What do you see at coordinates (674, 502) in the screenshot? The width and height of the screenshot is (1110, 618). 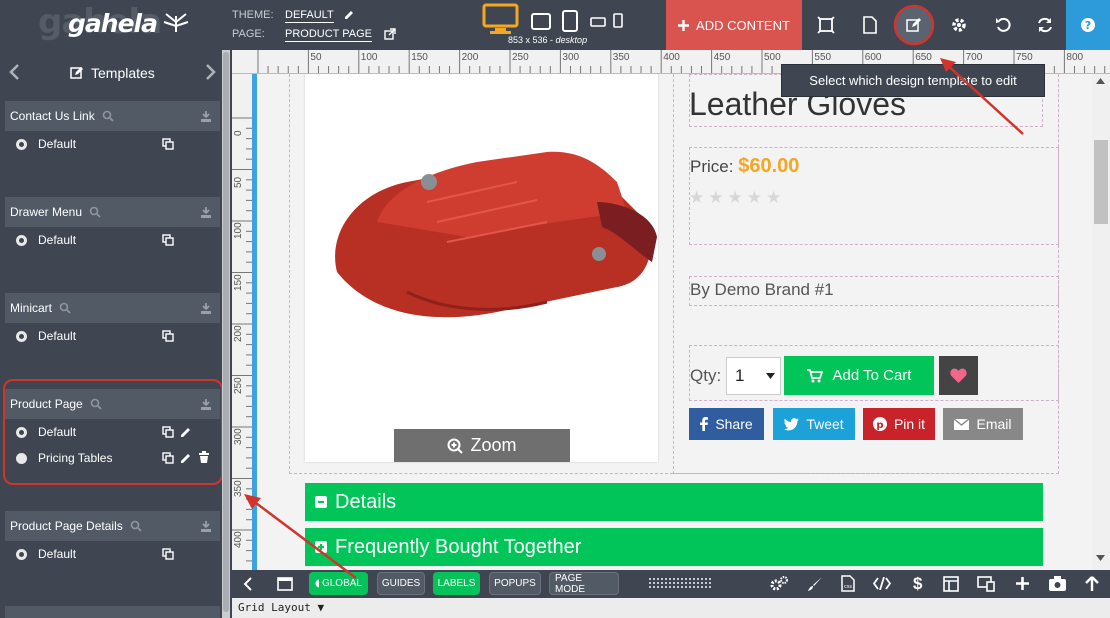 I see `accordion-details: Details` at bounding box center [674, 502].